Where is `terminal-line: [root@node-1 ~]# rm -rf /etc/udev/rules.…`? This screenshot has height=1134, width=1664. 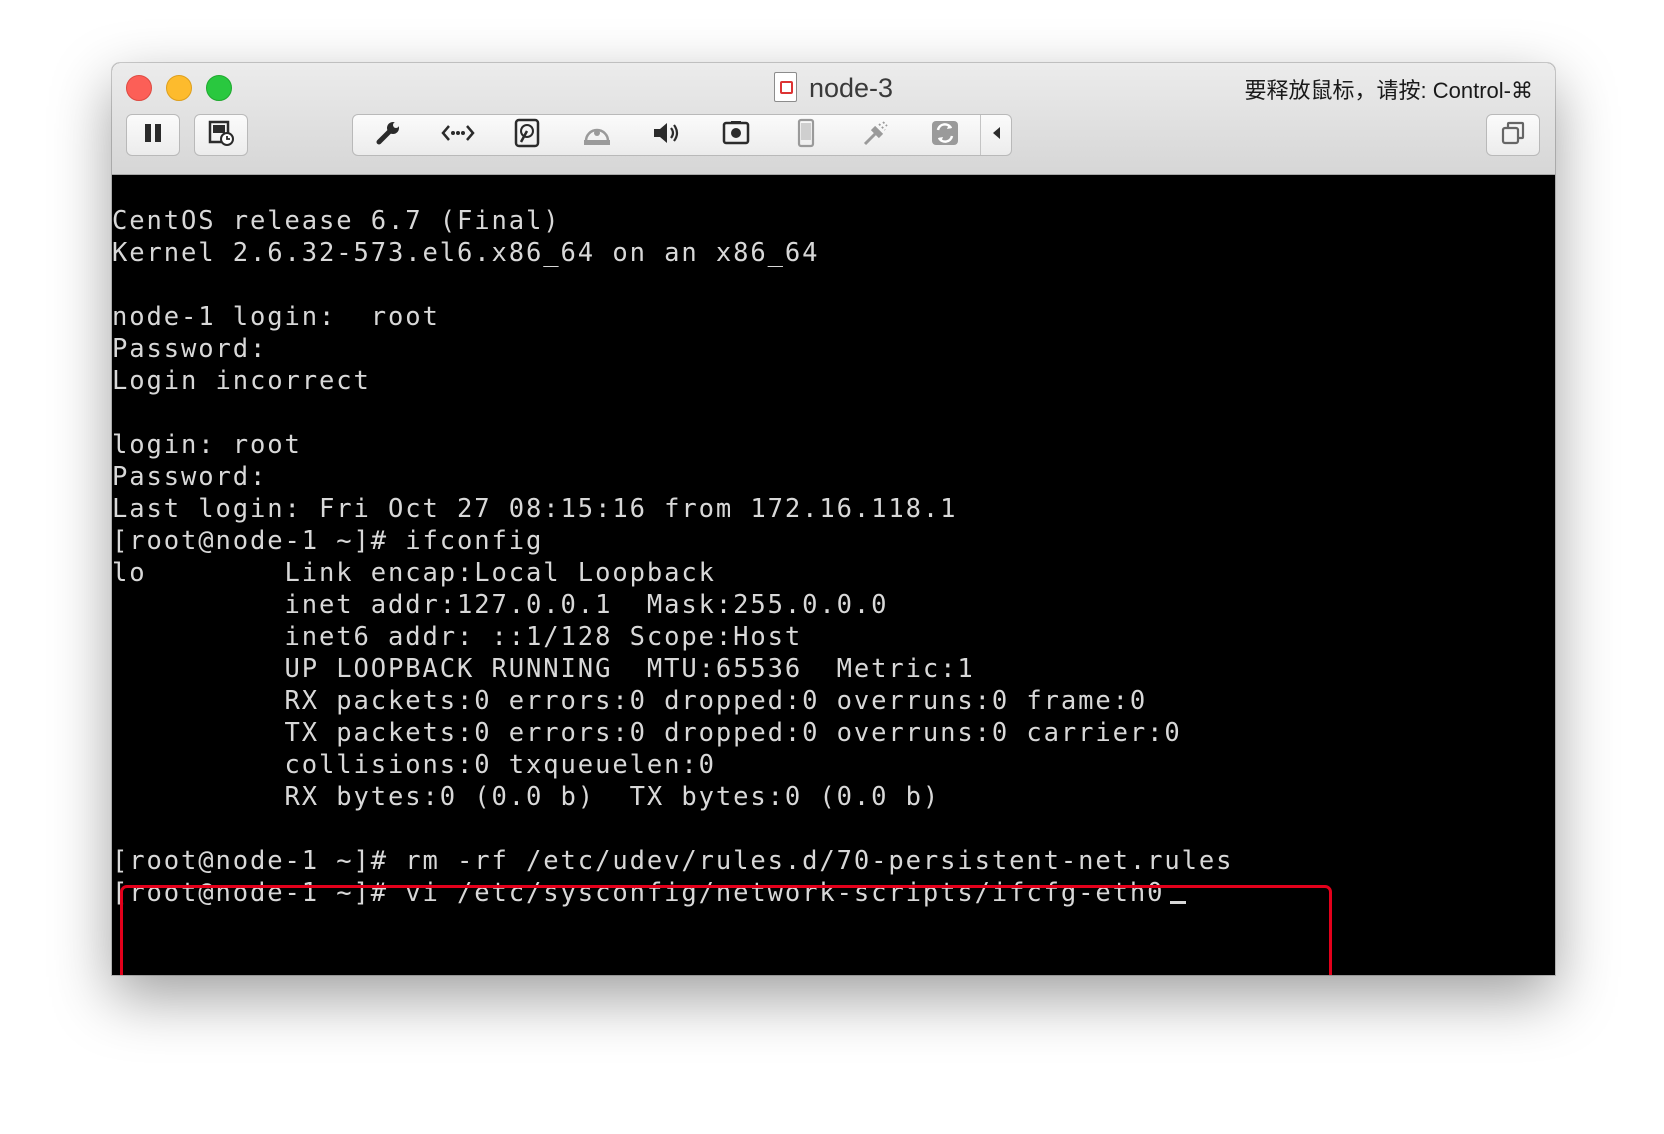
terminal-line: [root@node-1 ~]# rm -rf /etc/udev/rules.… is located at coordinates (672, 861).